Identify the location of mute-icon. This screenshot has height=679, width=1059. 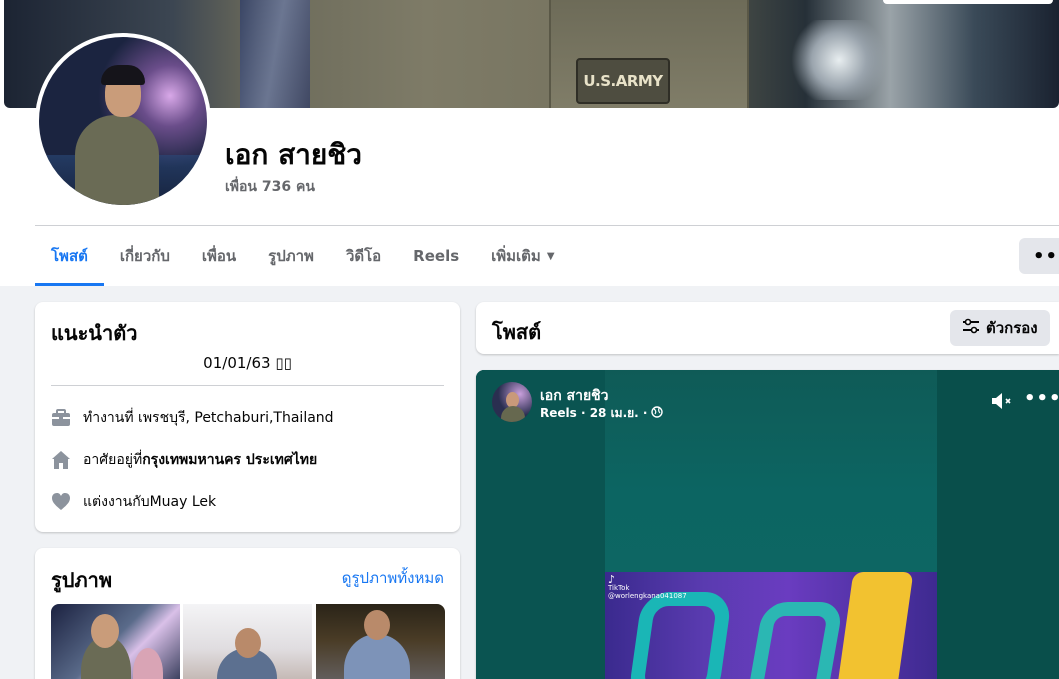
(1002, 401).